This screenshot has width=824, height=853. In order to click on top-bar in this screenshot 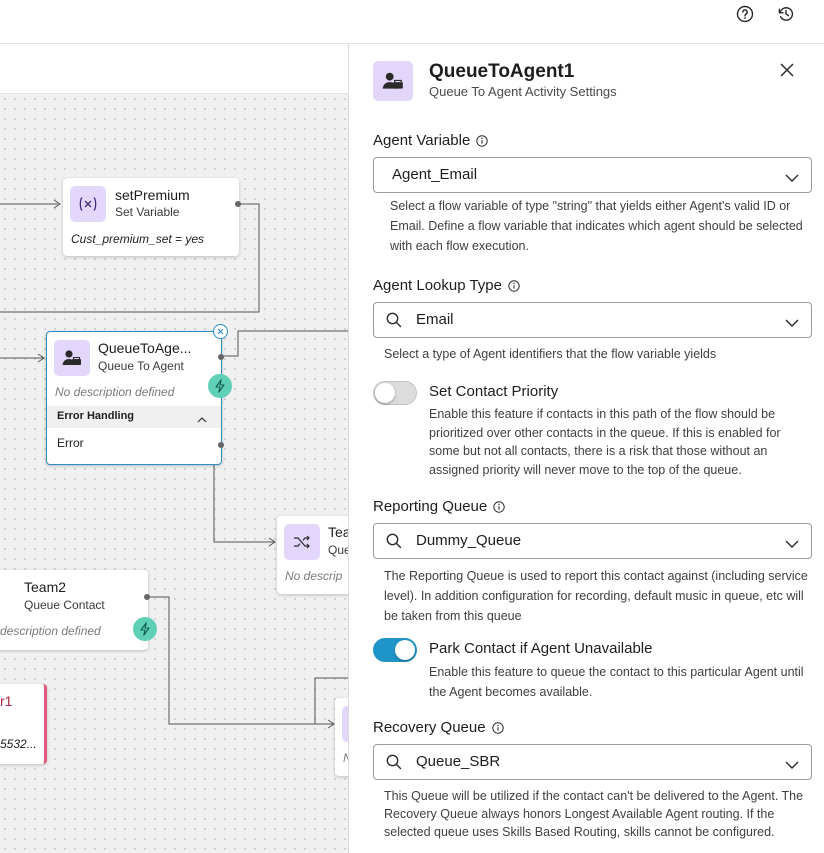, I will do `click(412, 22)`.